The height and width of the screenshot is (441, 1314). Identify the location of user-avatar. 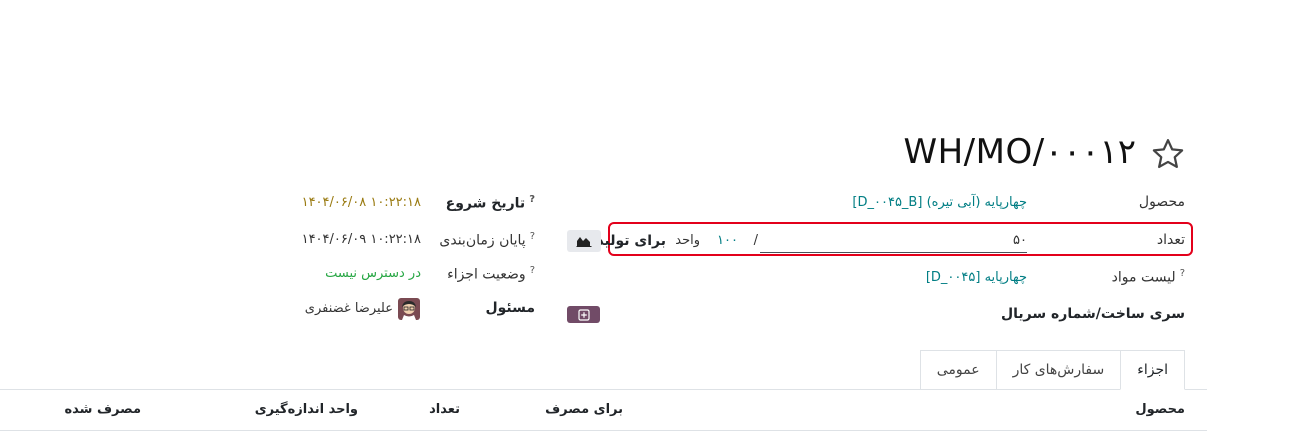
(409, 309).